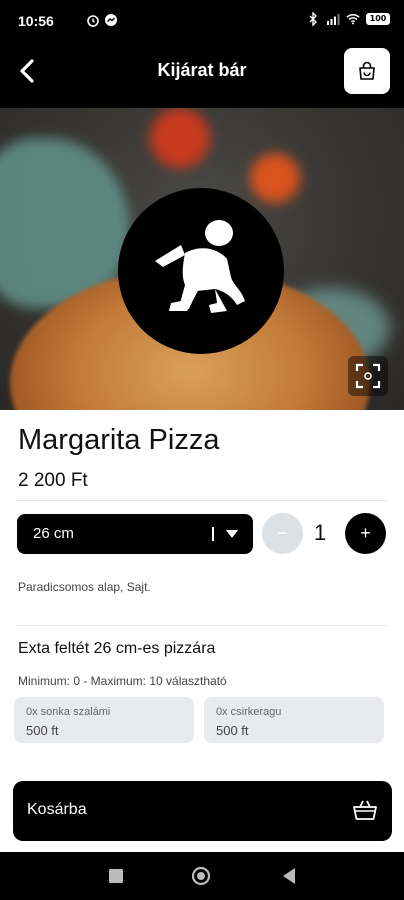  I want to click on cart-button, so click(367, 71).